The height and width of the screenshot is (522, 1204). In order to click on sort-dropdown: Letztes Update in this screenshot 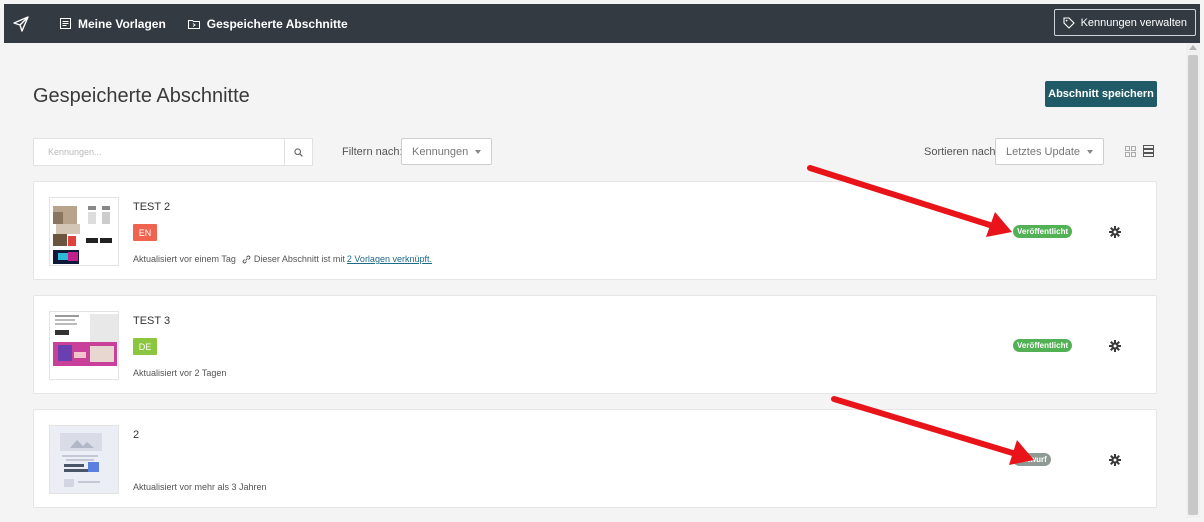, I will do `click(1049, 151)`.